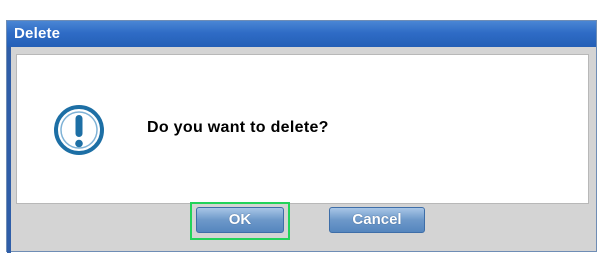 The image size is (599, 254). What do you see at coordinates (79, 130) in the screenshot?
I see `exclamation-icon` at bounding box center [79, 130].